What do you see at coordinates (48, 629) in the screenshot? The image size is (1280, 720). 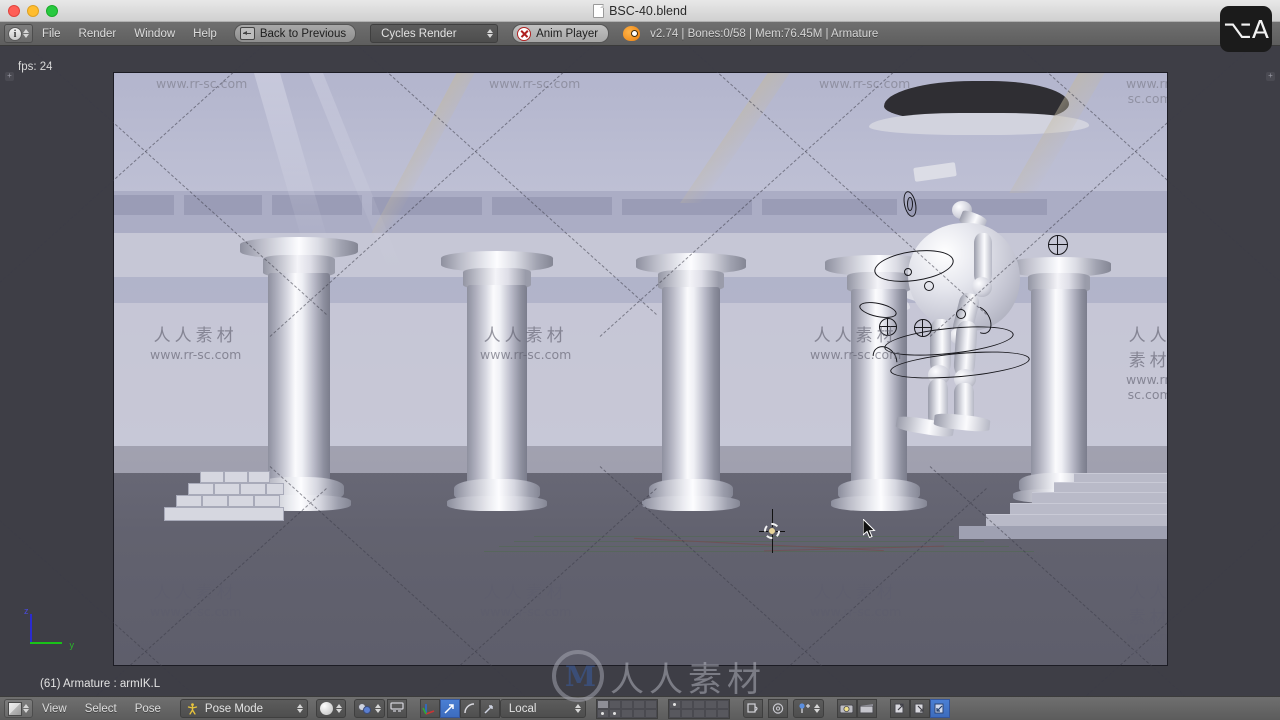 I see `viewport-axis-gizmo: z y` at bounding box center [48, 629].